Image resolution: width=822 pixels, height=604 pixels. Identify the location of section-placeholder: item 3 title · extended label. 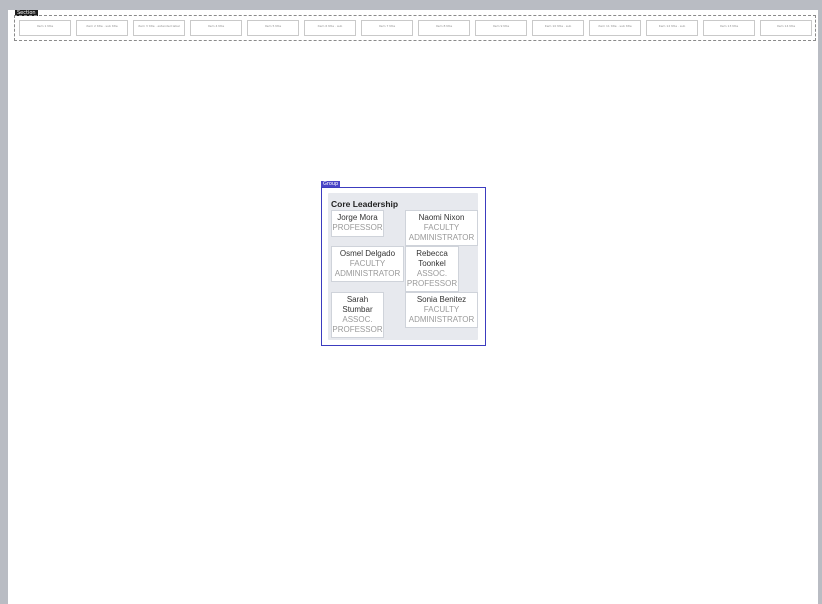
(159, 28).